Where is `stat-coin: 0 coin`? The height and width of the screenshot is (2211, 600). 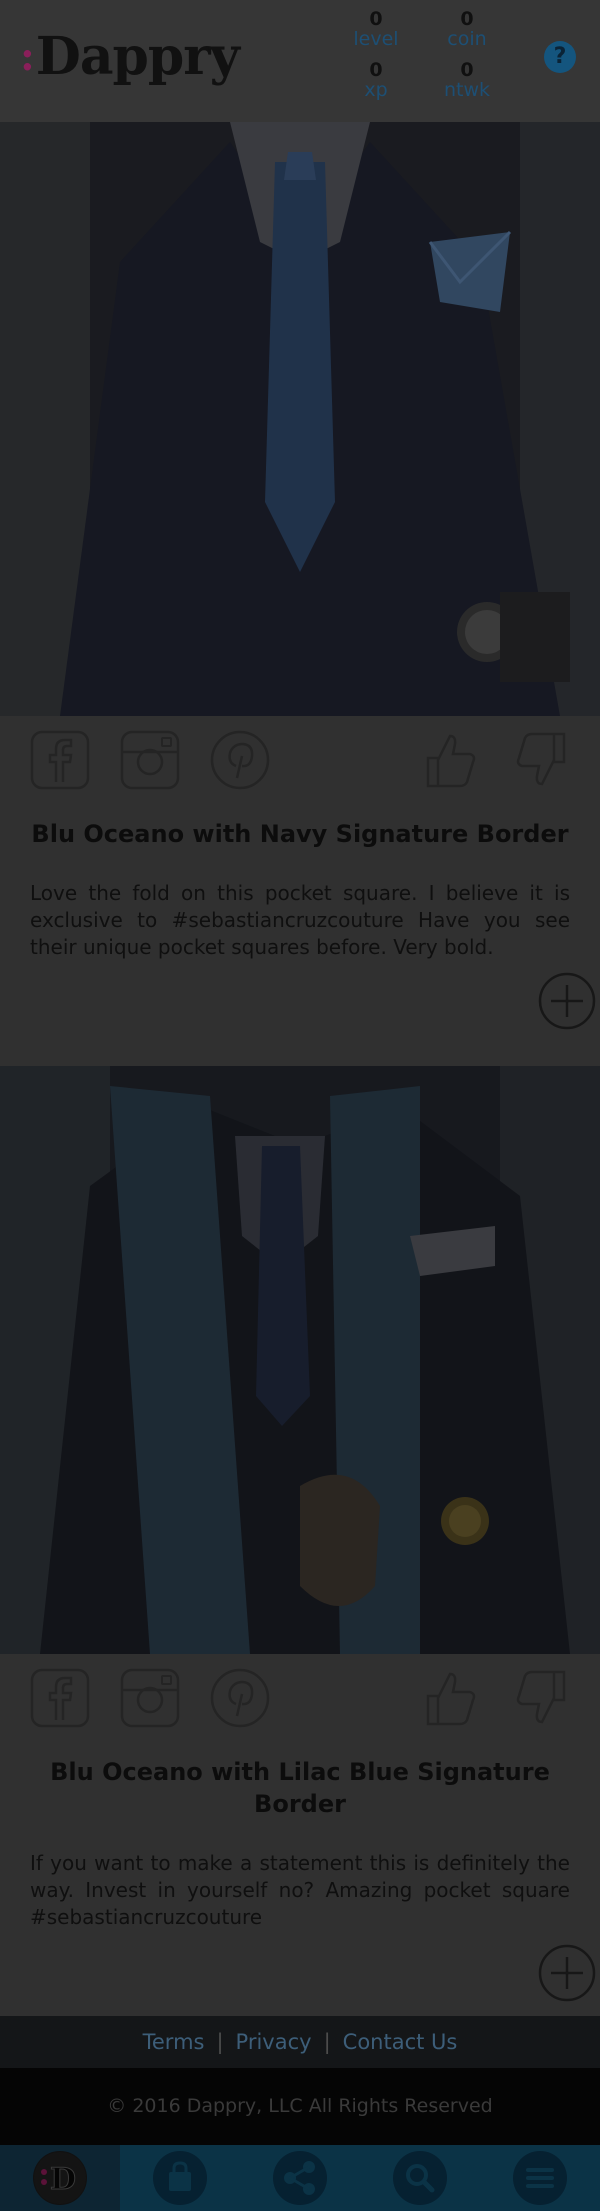
stat-coin: 0 coin is located at coordinates (467, 29).